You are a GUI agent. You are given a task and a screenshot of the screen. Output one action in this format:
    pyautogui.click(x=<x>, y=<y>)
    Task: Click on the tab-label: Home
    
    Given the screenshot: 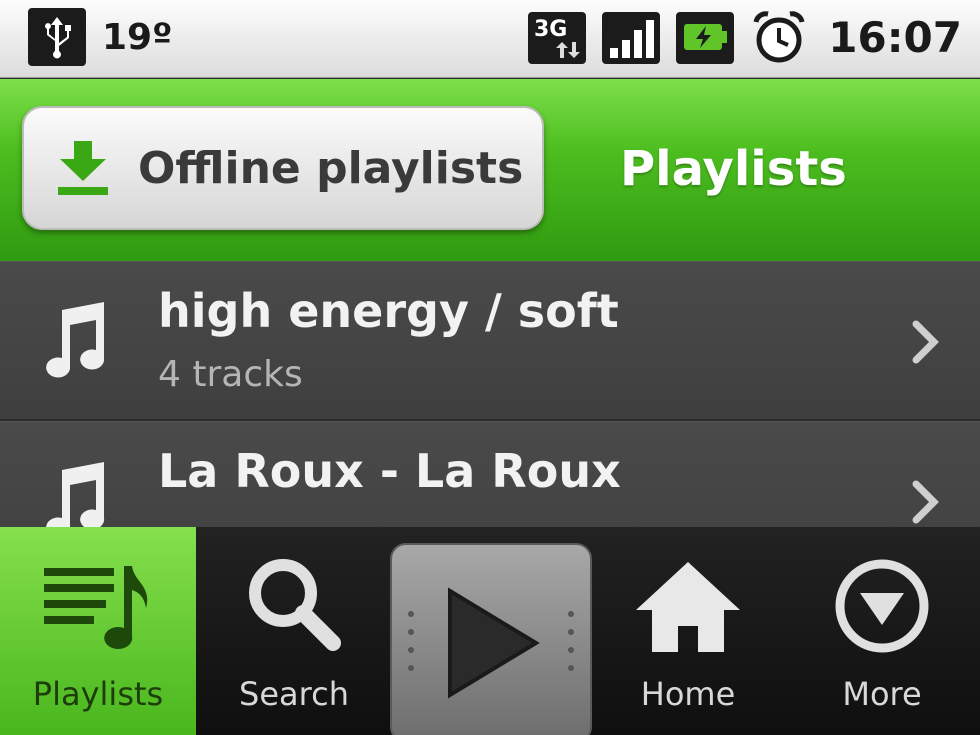 What is the action you would take?
    pyautogui.click(x=688, y=694)
    